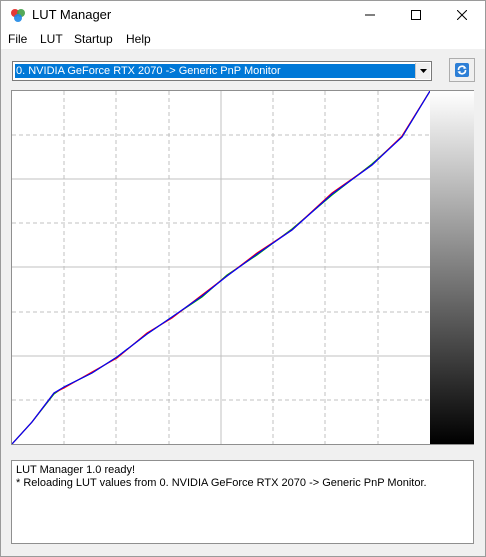  What do you see at coordinates (76, 470) in the screenshot?
I see `log-line: LUT Manager 1.0 ready!` at bounding box center [76, 470].